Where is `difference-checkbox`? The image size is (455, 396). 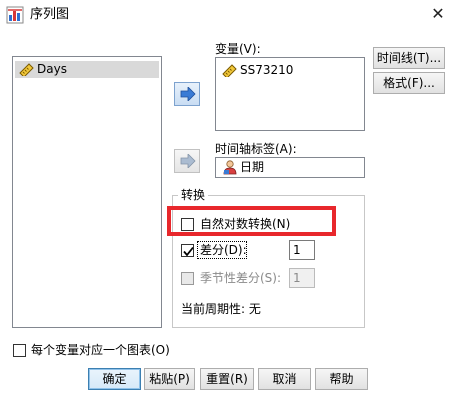
difference-checkbox is located at coordinates (187, 250).